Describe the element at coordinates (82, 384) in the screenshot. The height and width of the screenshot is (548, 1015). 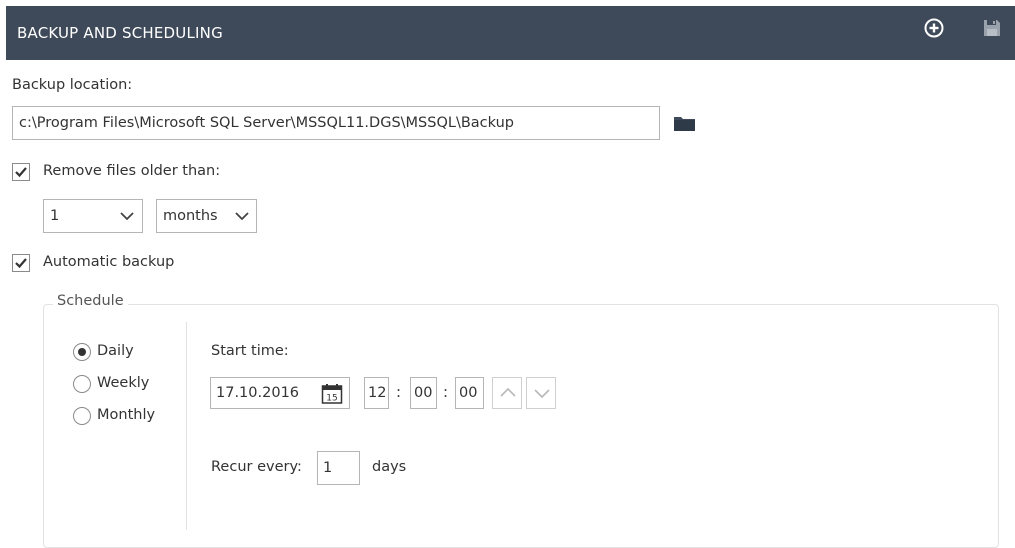
I see `radio-weekly` at that location.